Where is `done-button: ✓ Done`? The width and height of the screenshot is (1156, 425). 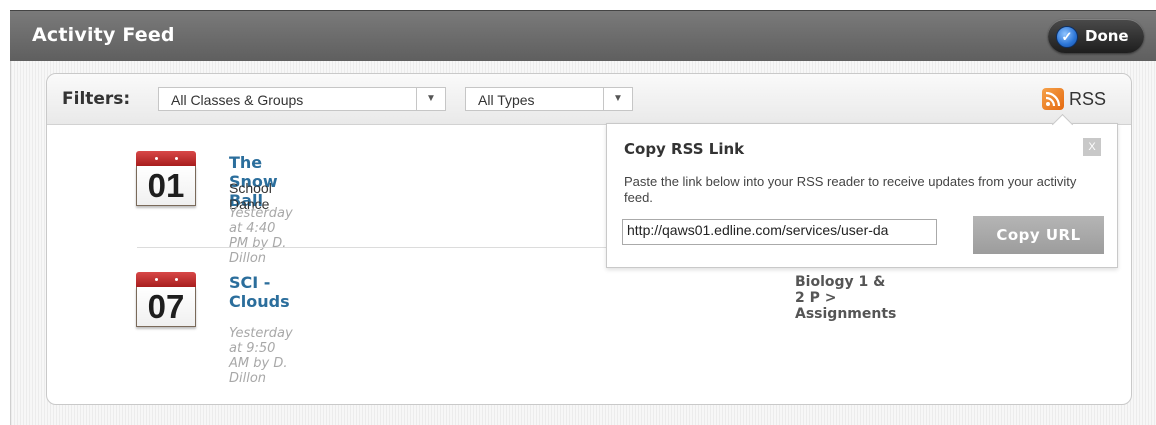 done-button: ✓ Done is located at coordinates (1096, 36).